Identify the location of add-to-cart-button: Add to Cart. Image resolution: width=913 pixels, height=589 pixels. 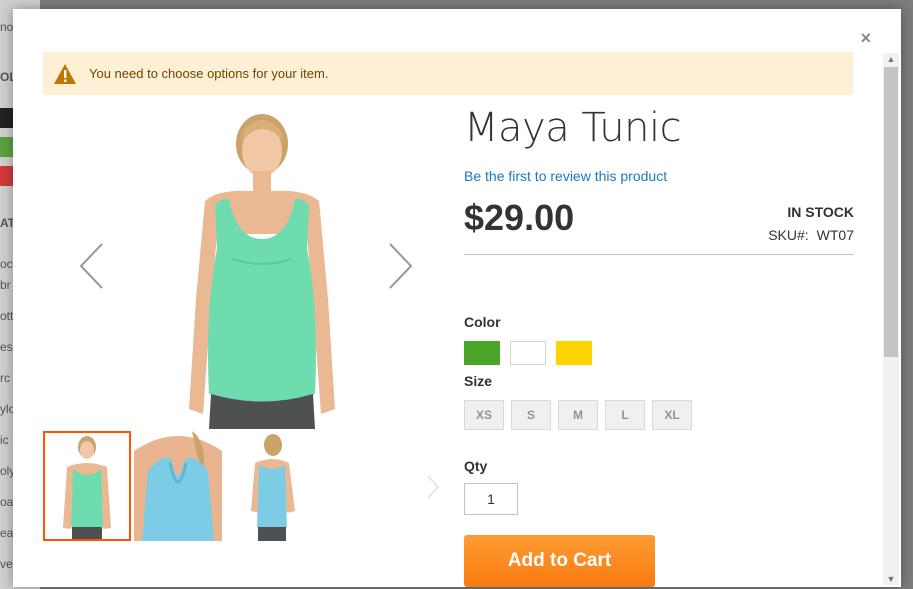
(559, 561).